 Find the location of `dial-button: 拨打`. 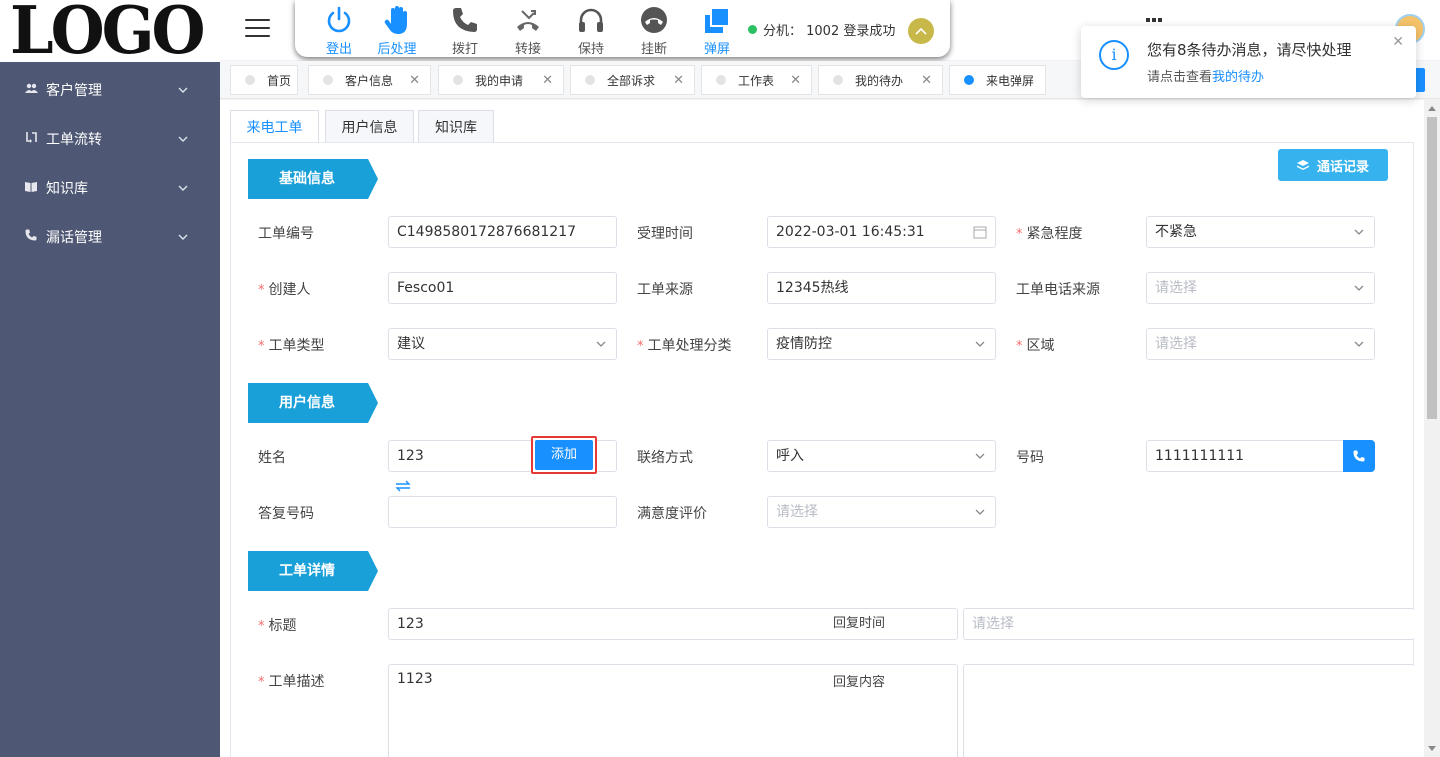

dial-button: 拨打 is located at coordinates (465, 30).